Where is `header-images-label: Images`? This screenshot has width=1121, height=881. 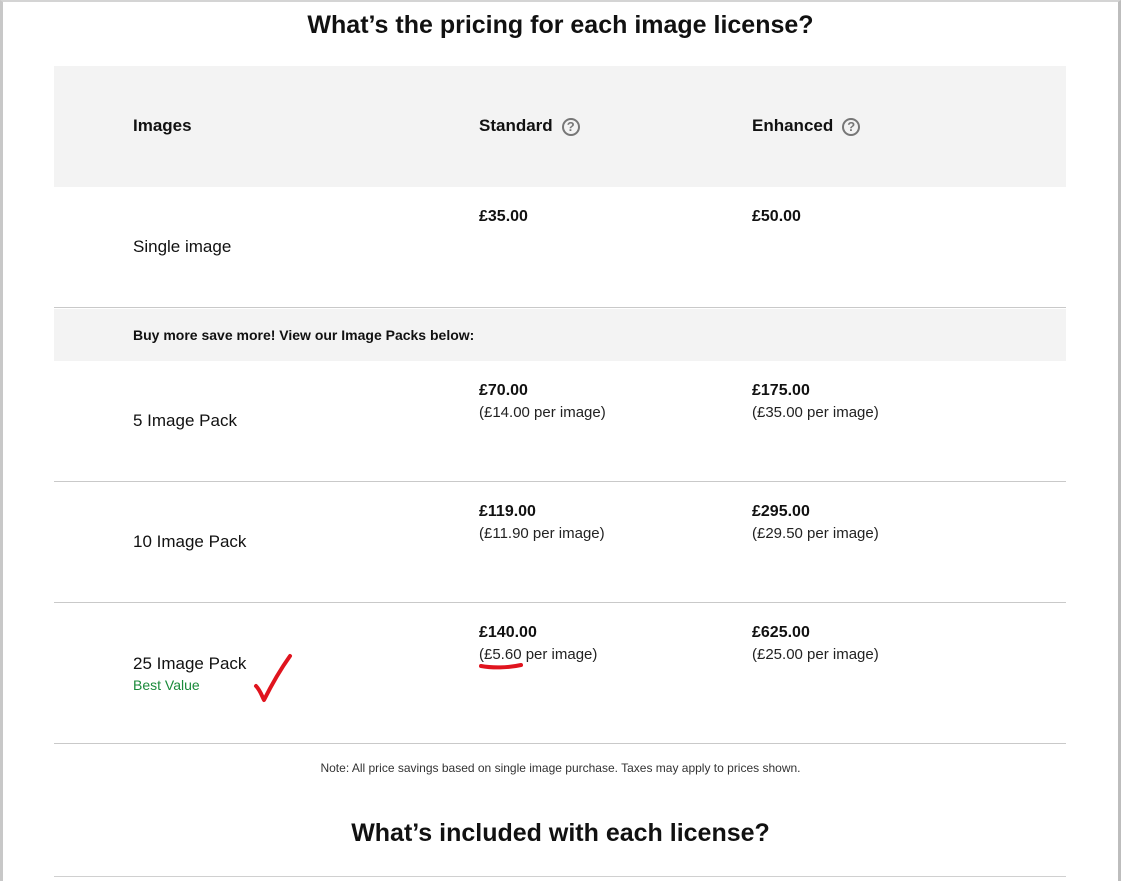 header-images-label: Images is located at coordinates (162, 125).